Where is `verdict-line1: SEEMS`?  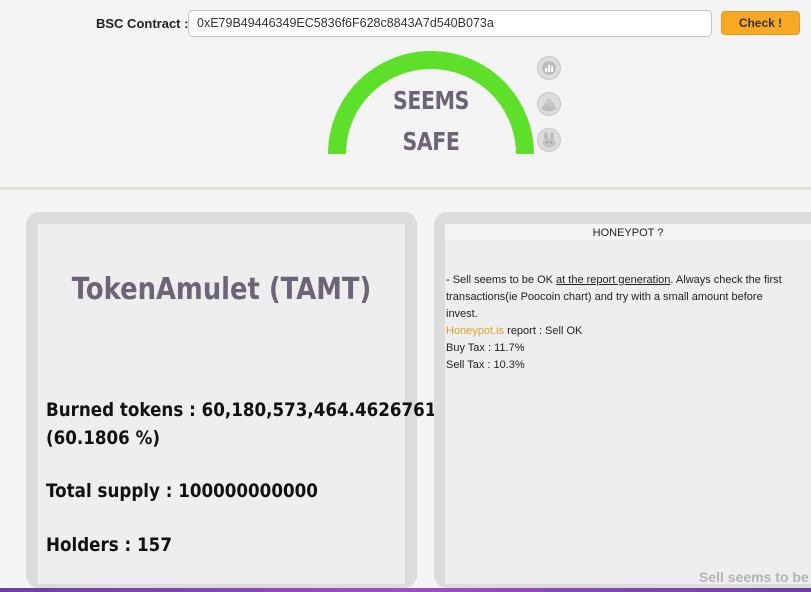 verdict-line1: SEEMS is located at coordinates (431, 100).